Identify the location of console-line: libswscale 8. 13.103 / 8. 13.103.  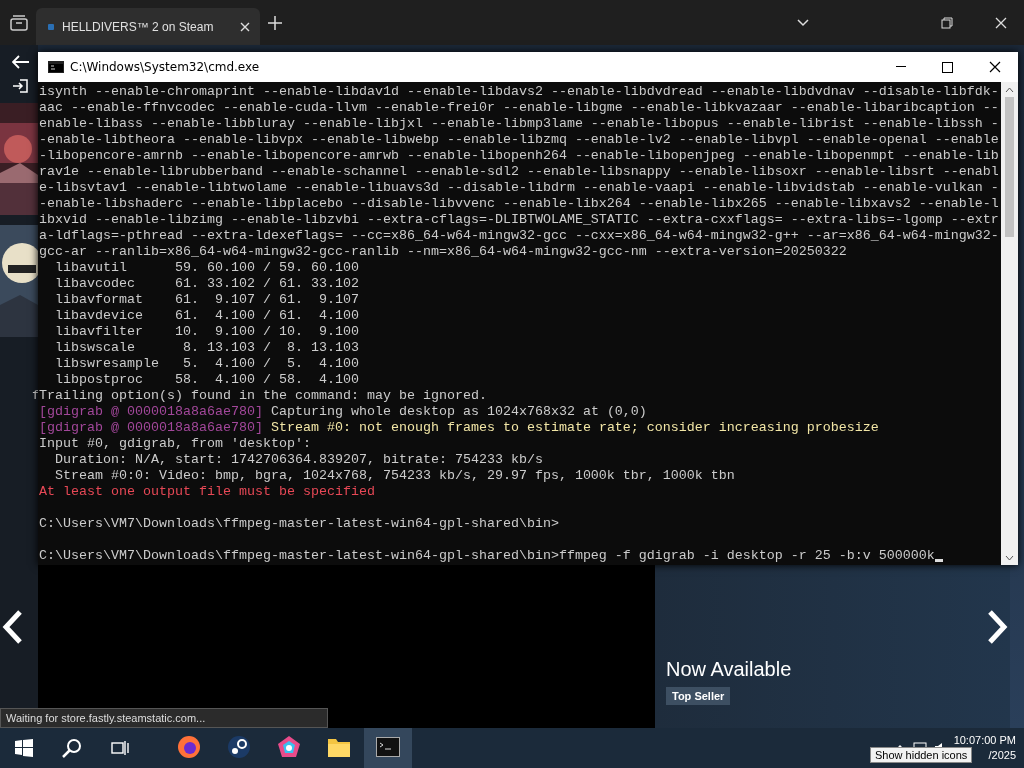
(207, 348).